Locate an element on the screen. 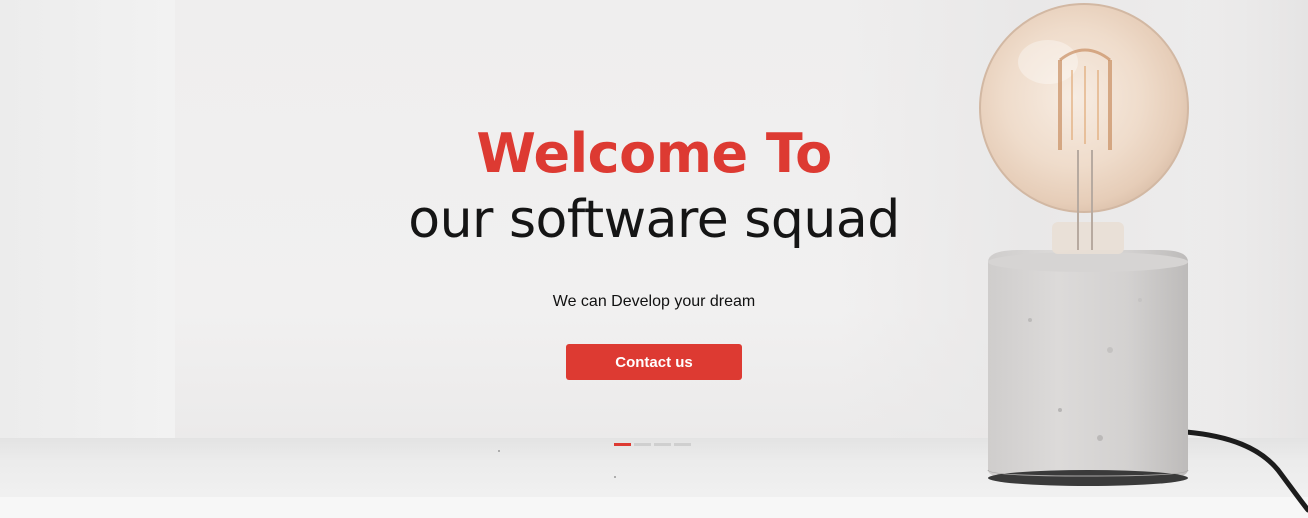  wall-shade-left is located at coordinates (87, 219).